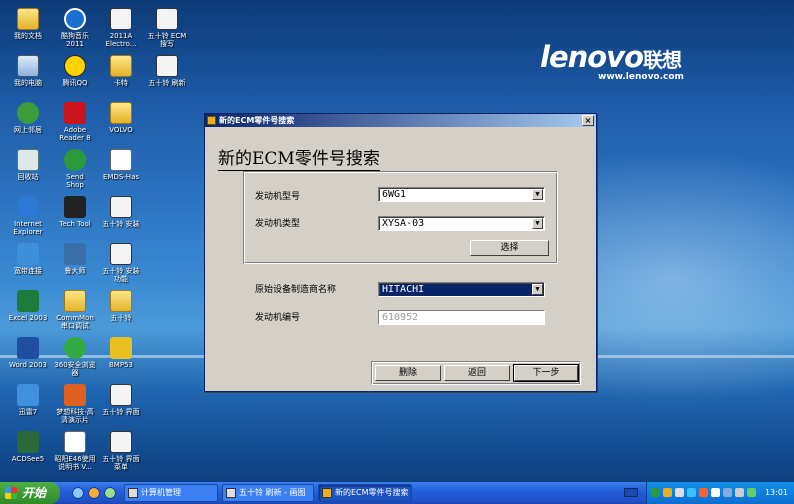 The height and width of the screenshot is (504, 794). What do you see at coordinates (94, 493) in the screenshot?
I see `media-icon` at bounding box center [94, 493].